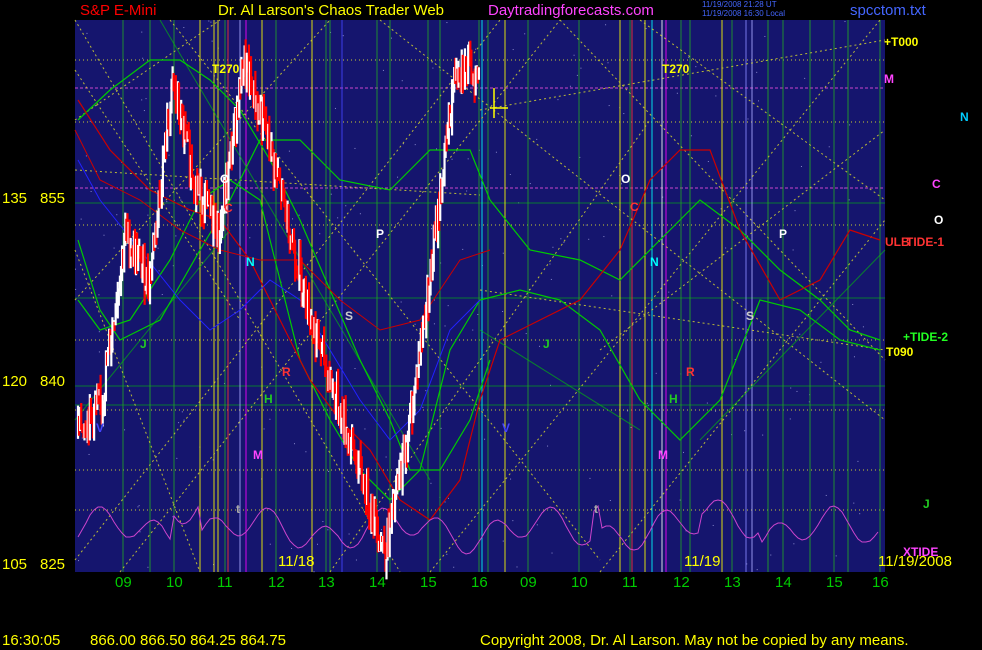  I want to click on level-label: O, so click(938, 220).